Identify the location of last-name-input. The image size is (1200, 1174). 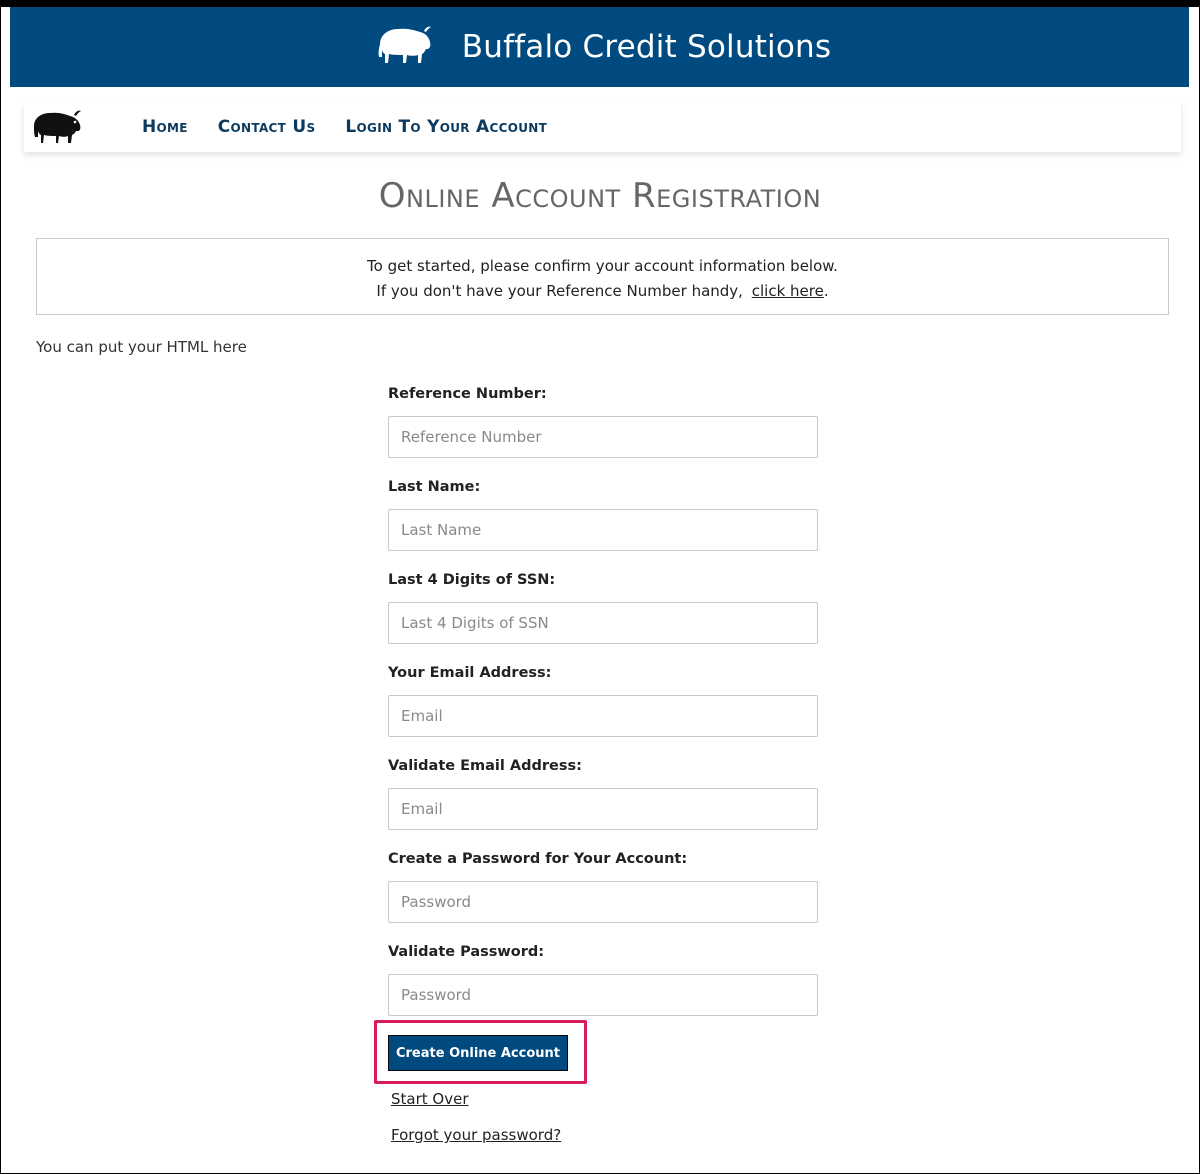
(603, 530).